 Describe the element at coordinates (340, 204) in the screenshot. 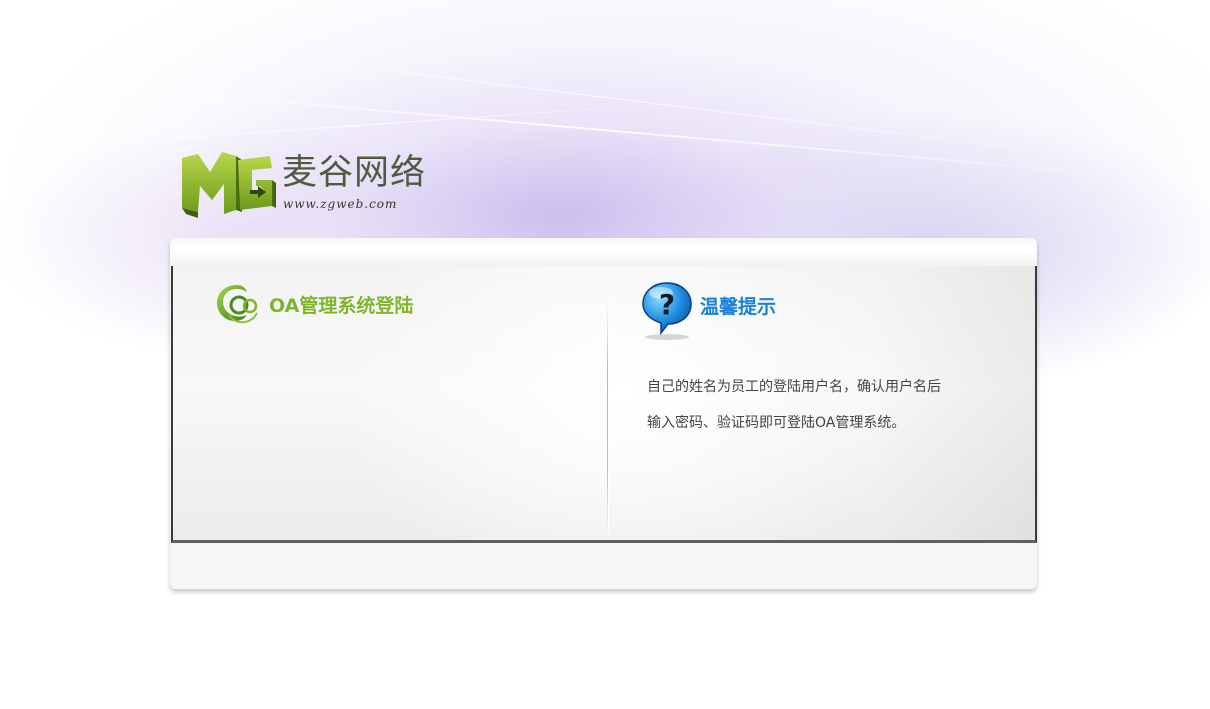

I see `brand-url: www.zgweb.com` at that location.